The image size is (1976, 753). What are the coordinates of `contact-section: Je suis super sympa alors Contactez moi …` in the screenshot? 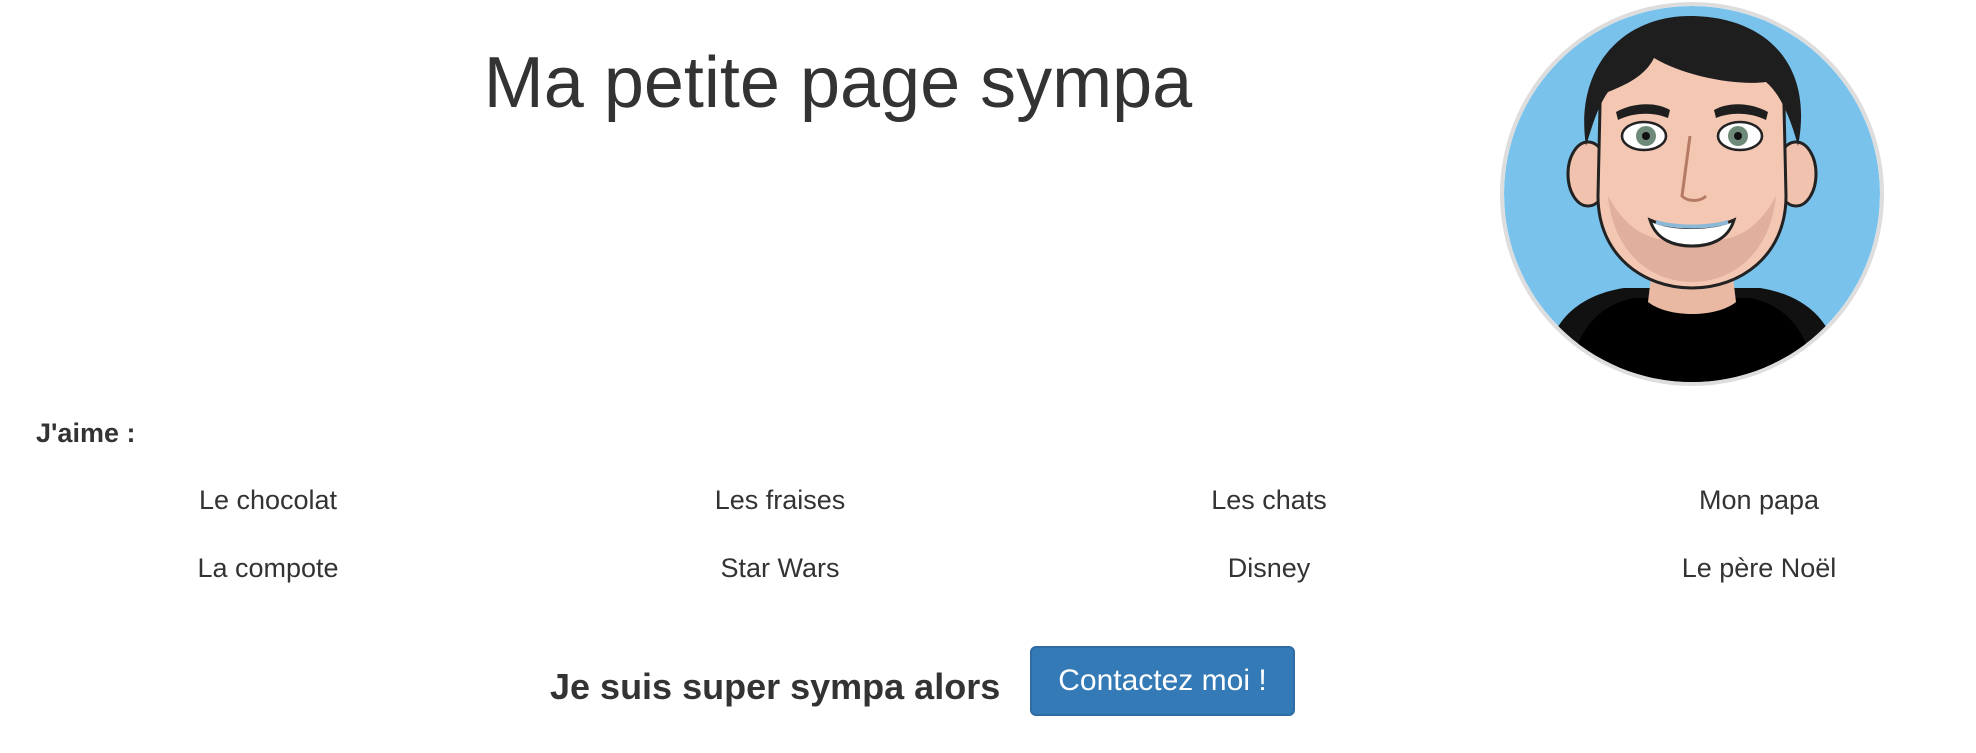 It's located at (922, 681).